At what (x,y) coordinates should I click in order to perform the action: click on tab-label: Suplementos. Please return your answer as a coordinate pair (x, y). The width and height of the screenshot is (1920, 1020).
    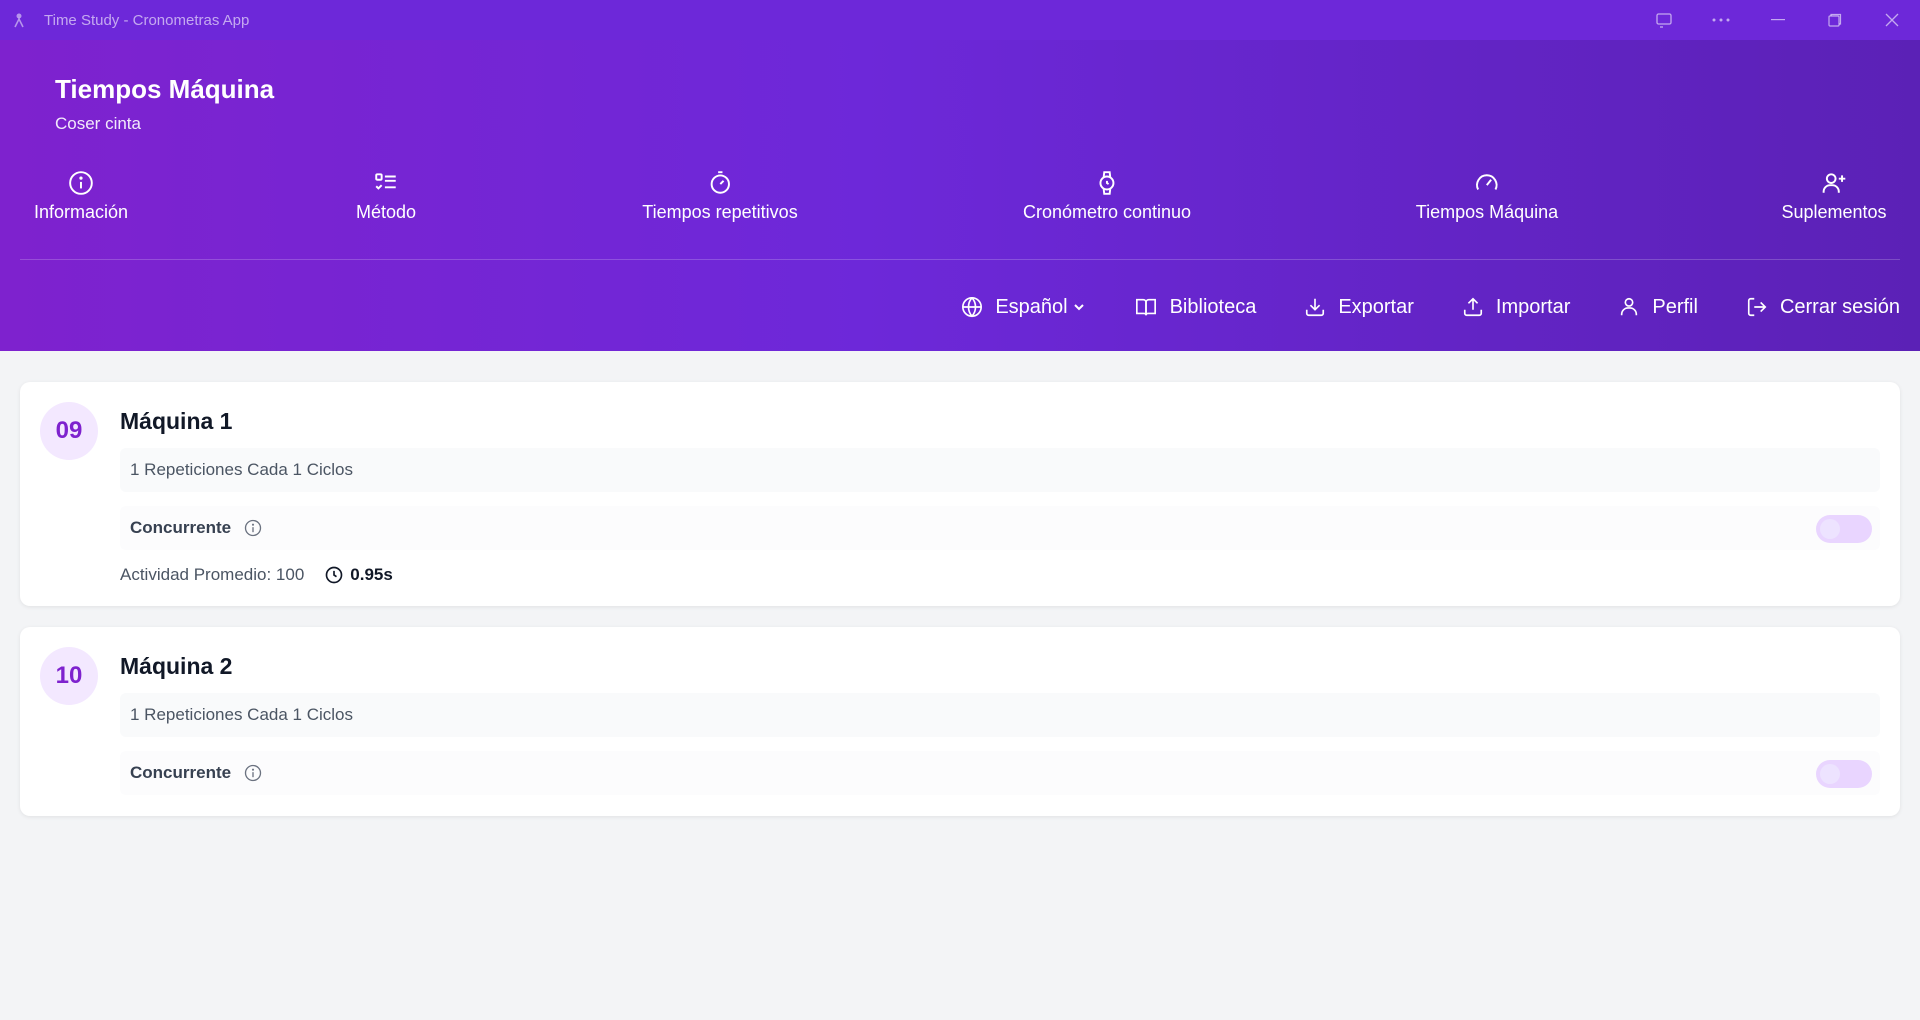
    Looking at the image, I should click on (1834, 212).